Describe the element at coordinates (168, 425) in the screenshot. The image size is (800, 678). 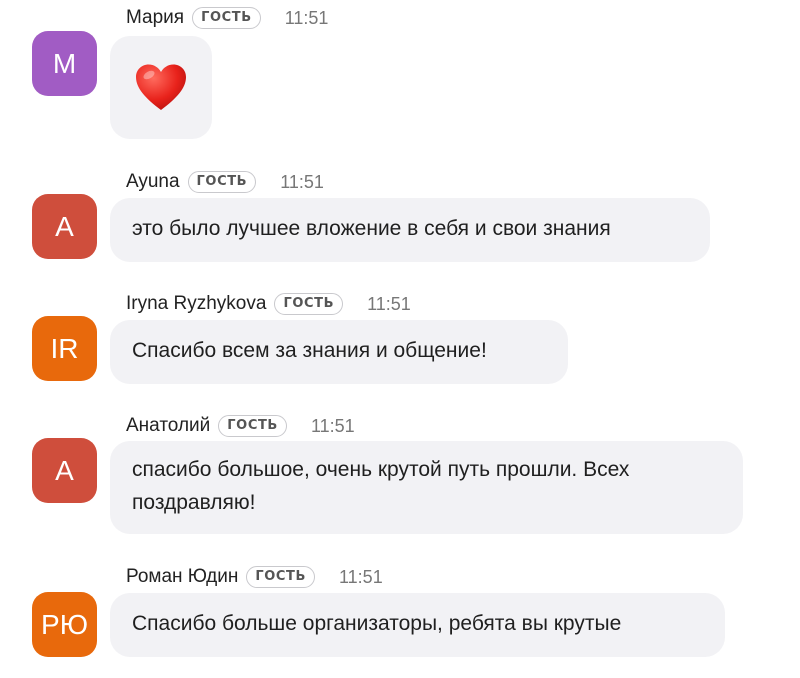
I see `sender-name: Анатолий` at that location.